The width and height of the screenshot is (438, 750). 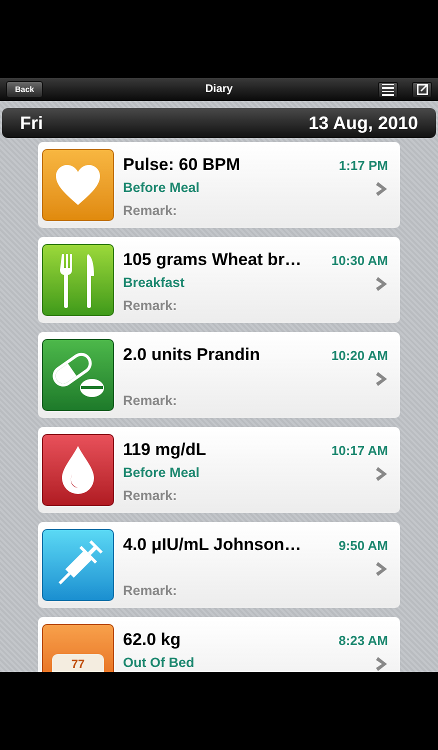 What do you see at coordinates (78, 375) in the screenshot?
I see `pills-icon` at bounding box center [78, 375].